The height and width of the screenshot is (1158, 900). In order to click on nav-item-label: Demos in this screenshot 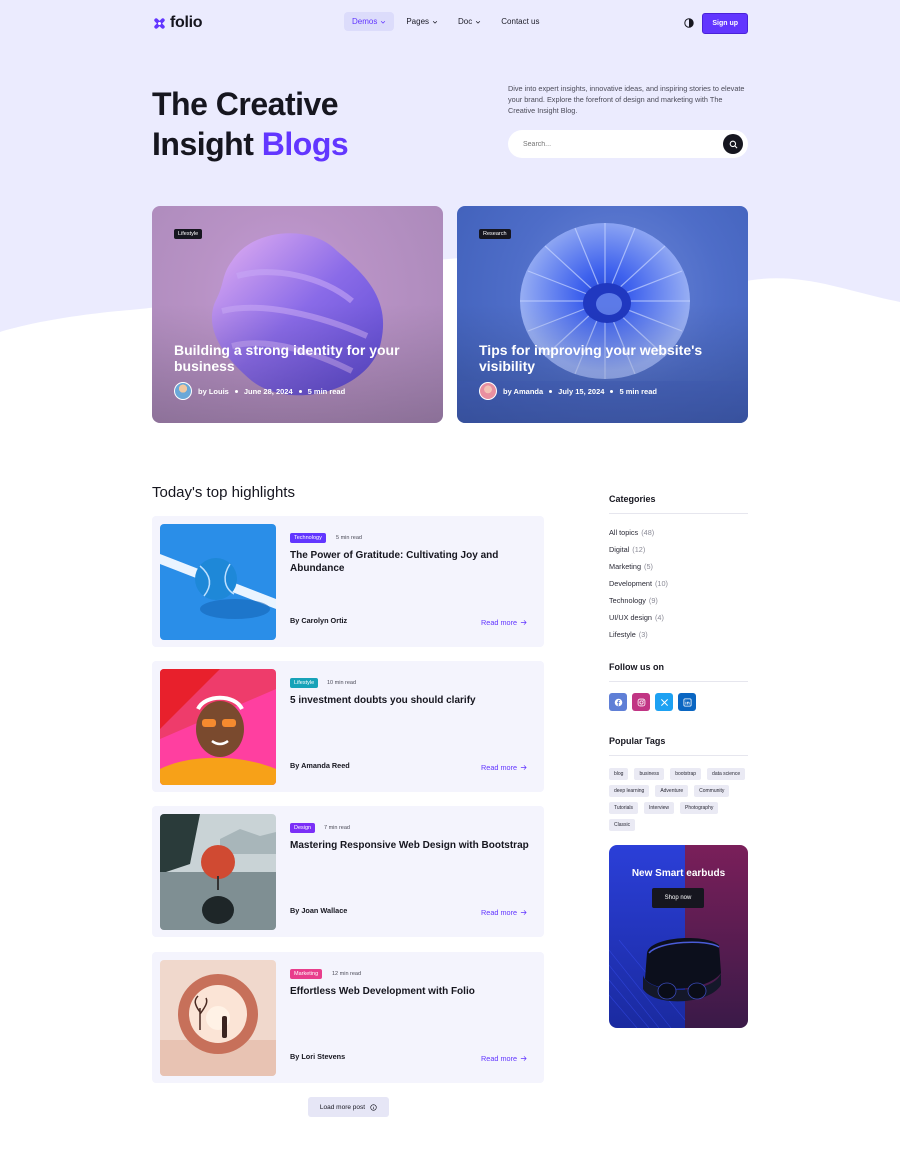, I will do `click(365, 21)`.